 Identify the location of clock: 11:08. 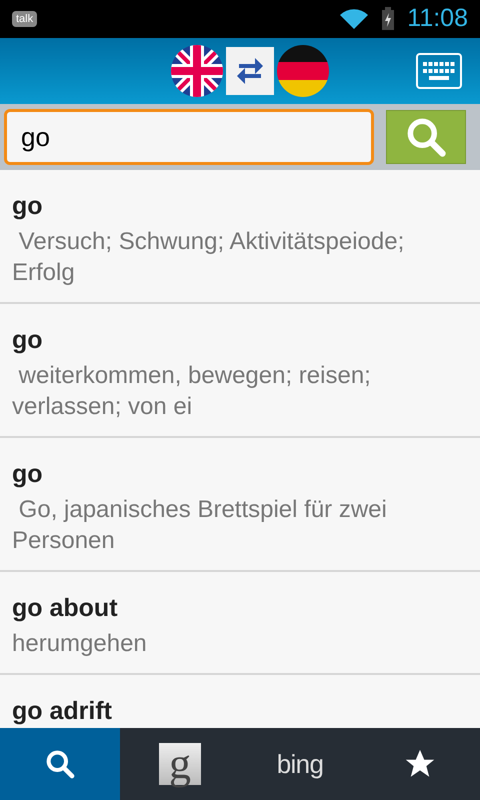
(437, 18).